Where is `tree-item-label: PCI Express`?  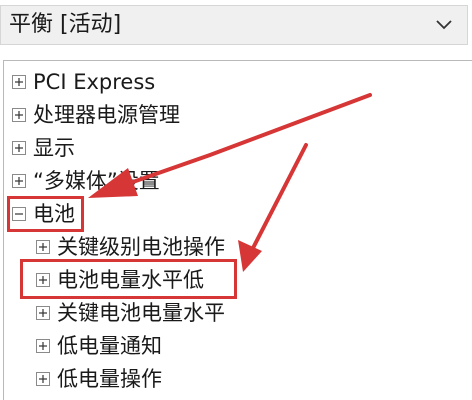 tree-item-label: PCI Express is located at coordinates (94, 82).